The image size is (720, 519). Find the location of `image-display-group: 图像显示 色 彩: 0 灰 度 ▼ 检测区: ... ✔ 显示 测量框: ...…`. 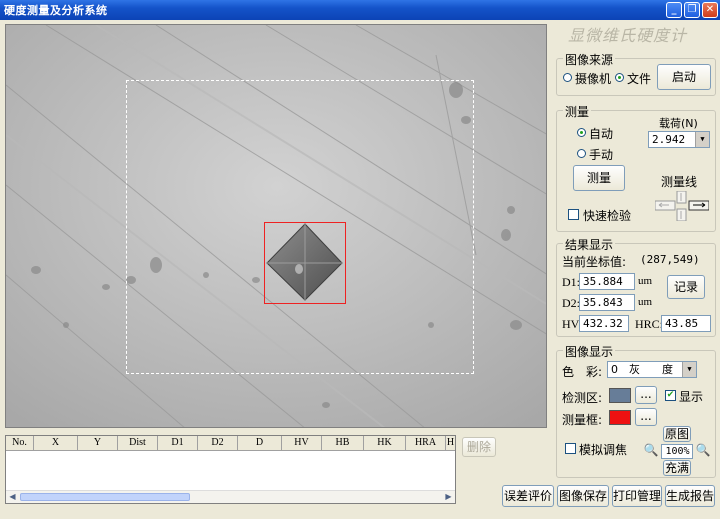

image-display-group: 图像显示 色 彩: 0 灰 度 ▼ 检测区: ... ✔ 显示 测量框: ...… is located at coordinates (636, 410).